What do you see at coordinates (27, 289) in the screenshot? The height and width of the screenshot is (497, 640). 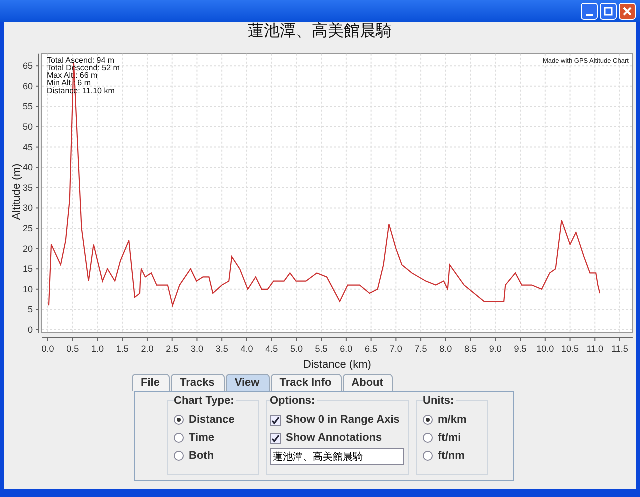 I see `y-tick-label: 10` at bounding box center [27, 289].